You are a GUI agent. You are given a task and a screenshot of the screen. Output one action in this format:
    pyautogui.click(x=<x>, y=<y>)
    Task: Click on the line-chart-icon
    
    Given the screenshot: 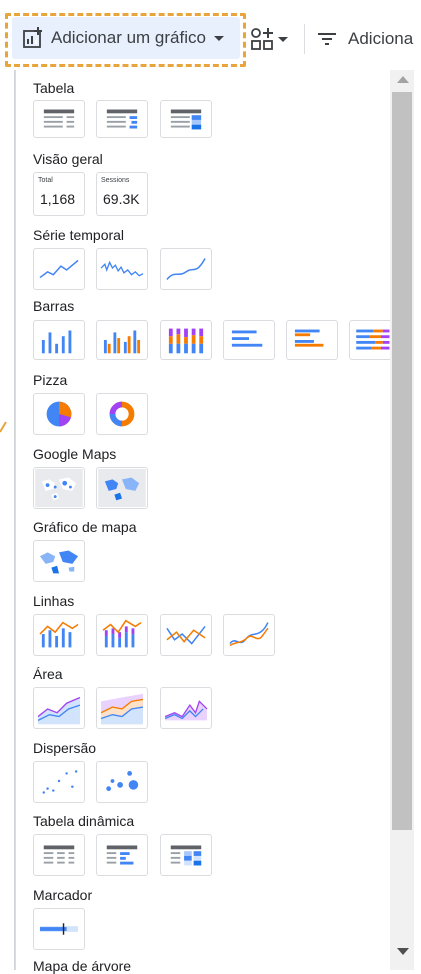 What is the action you would take?
    pyautogui.click(x=186, y=635)
    